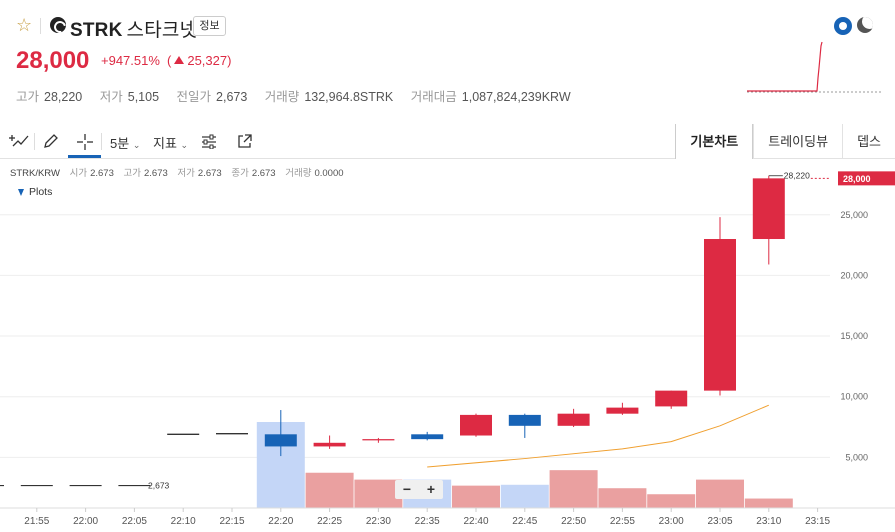 The image size is (895, 532). Describe the element at coordinates (329, 173) in the screenshot. I see `volume-value: 0.0000` at that location.